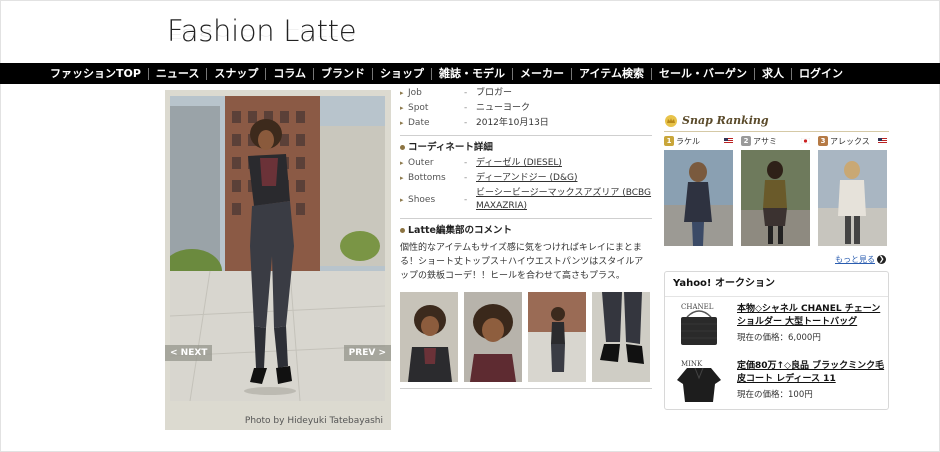 Image resolution: width=940 pixels, height=452 pixels. What do you see at coordinates (703, 73) in the screenshot?
I see `nav-item: セール・バーゲン` at bounding box center [703, 73].